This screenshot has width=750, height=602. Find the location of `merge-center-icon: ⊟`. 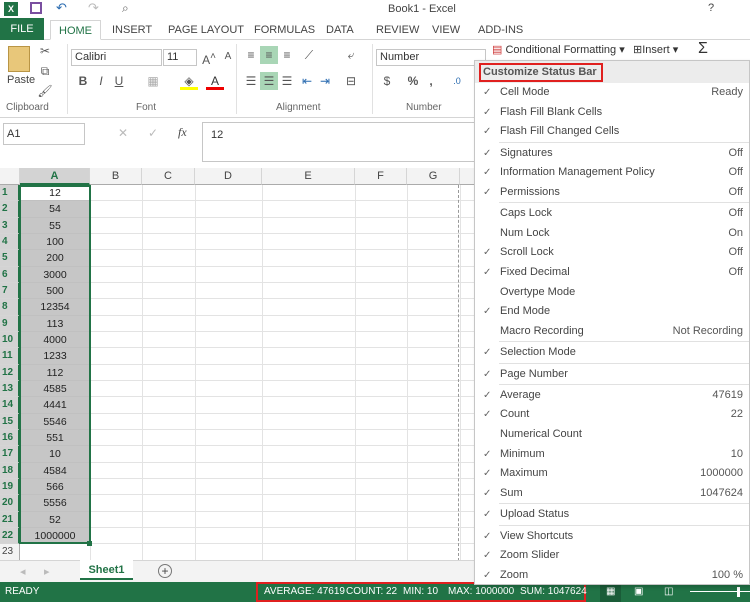

merge-center-icon: ⊟ is located at coordinates (351, 81).